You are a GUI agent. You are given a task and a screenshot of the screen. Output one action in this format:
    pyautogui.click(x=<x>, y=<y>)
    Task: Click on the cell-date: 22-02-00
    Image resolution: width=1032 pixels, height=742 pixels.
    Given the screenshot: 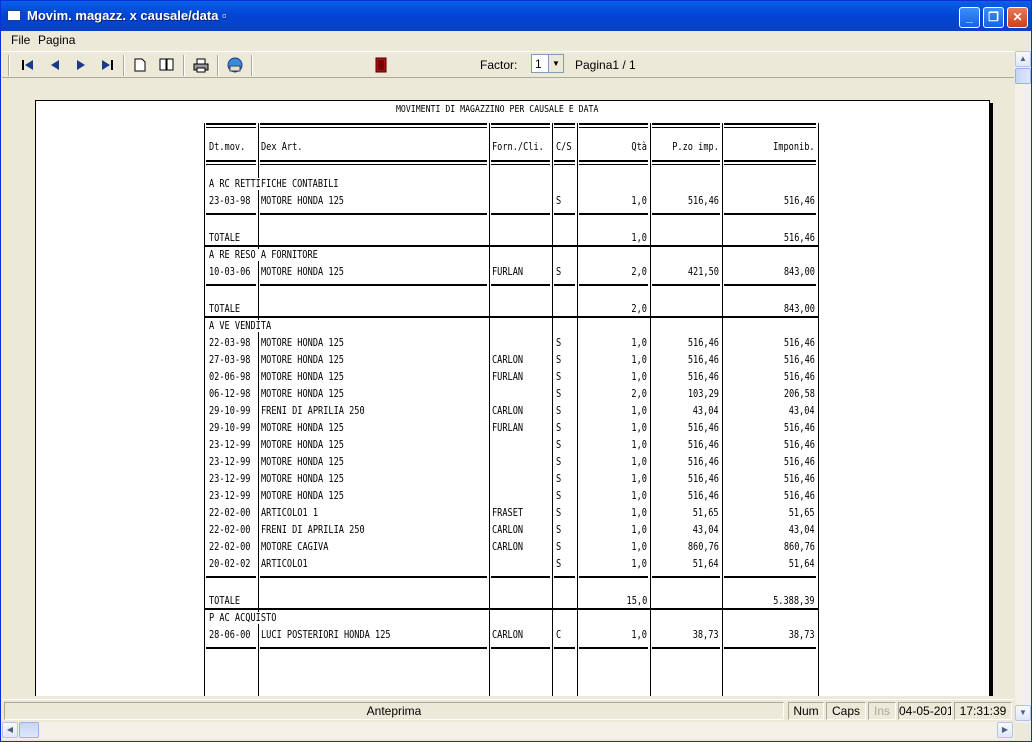 What is the action you would take?
    pyautogui.click(x=230, y=513)
    